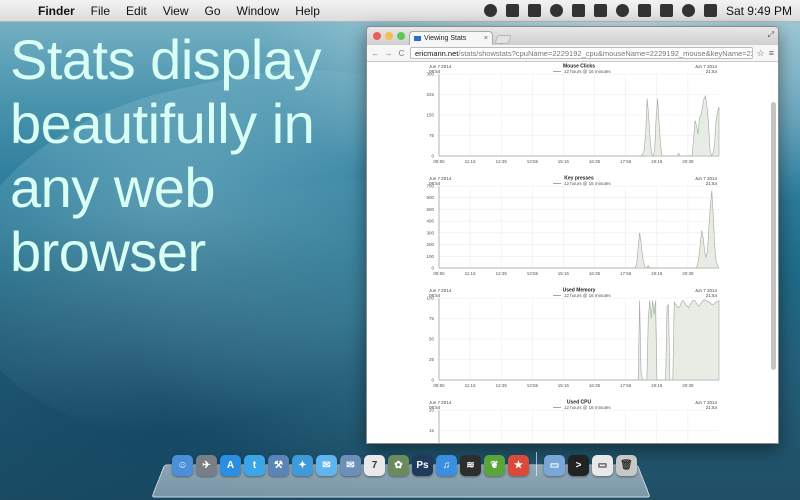 Image resolution: width=800 pixels, height=500 pixels. I want to click on y-tick-label: 20, so click(432, 410).